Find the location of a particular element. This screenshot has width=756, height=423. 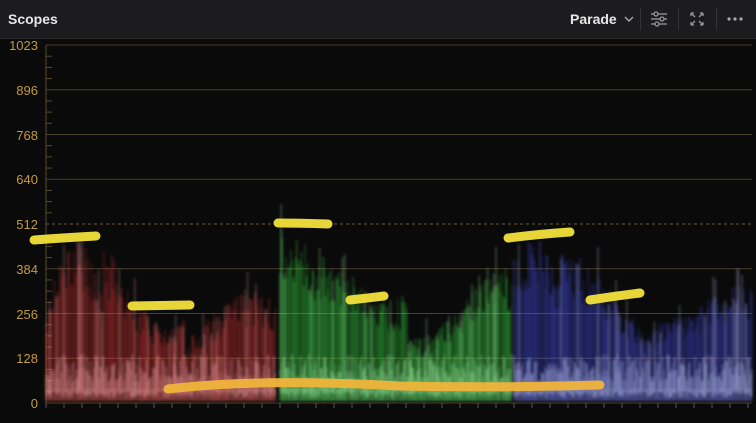

scope-mode-label: Parade is located at coordinates (593, 19).